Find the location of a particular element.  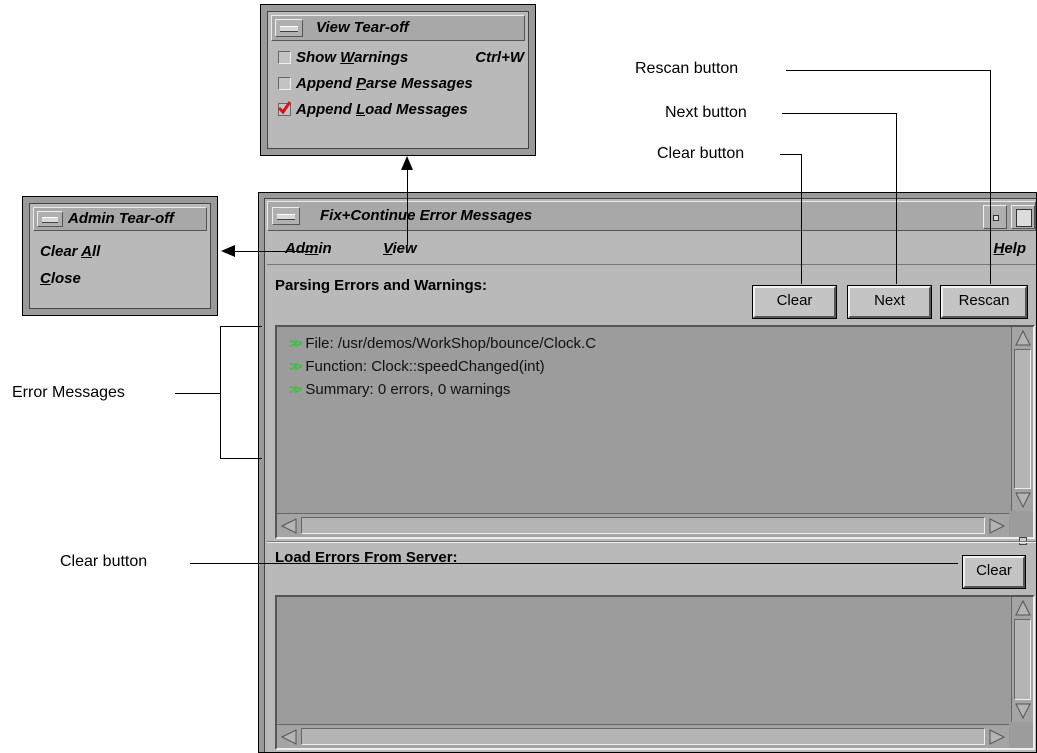

rescan-button: Rescan is located at coordinates (984, 302).